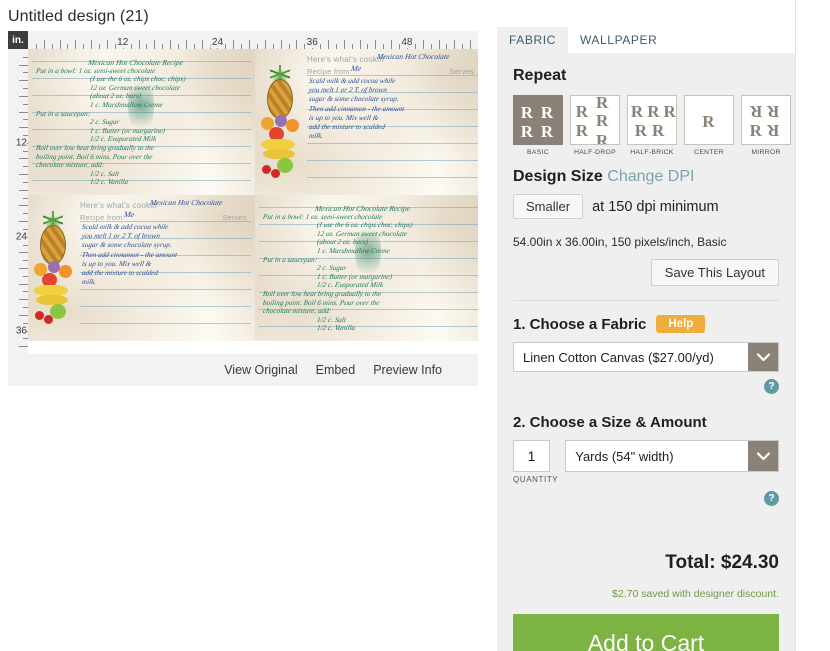 The image size is (830, 651). What do you see at coordinates (771, 498) in the screenshot?
I see `size-help-icon: ?` at bounding box center [771, 498].